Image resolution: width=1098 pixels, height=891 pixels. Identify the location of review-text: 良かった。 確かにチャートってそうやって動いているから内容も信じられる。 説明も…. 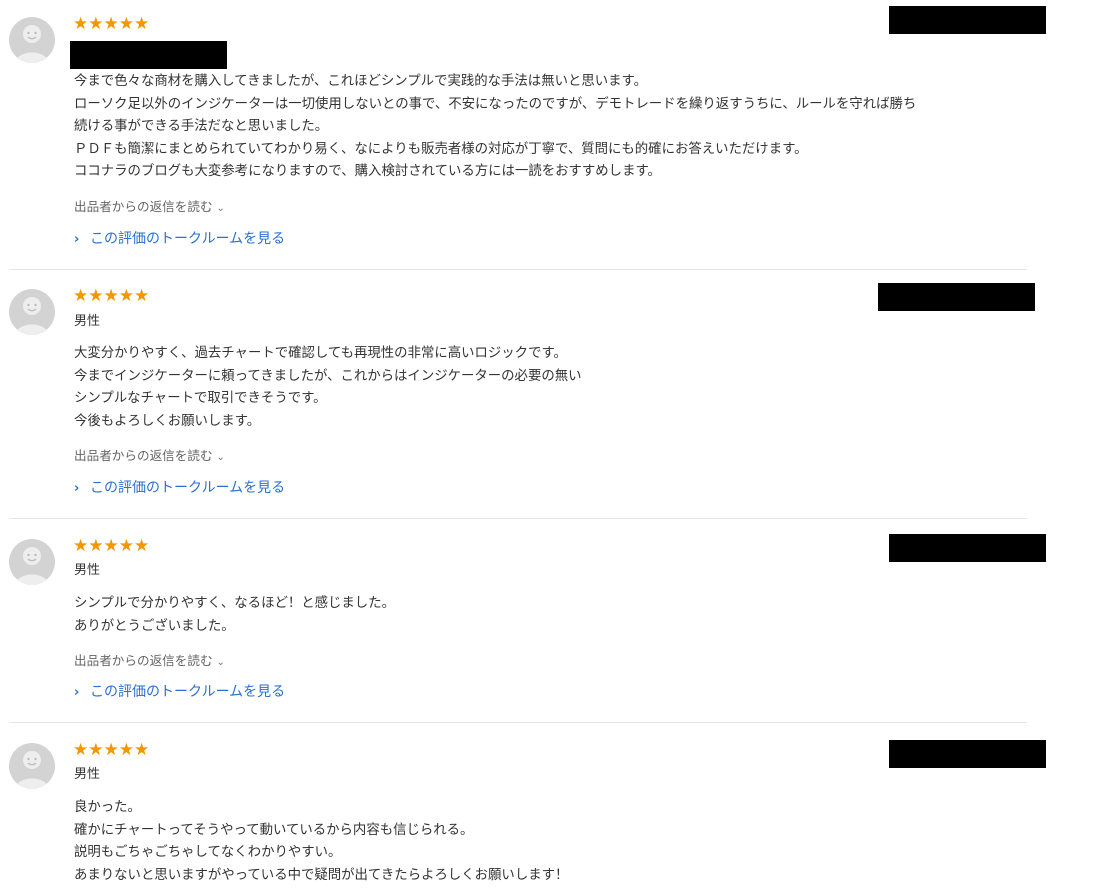
(321, 841).